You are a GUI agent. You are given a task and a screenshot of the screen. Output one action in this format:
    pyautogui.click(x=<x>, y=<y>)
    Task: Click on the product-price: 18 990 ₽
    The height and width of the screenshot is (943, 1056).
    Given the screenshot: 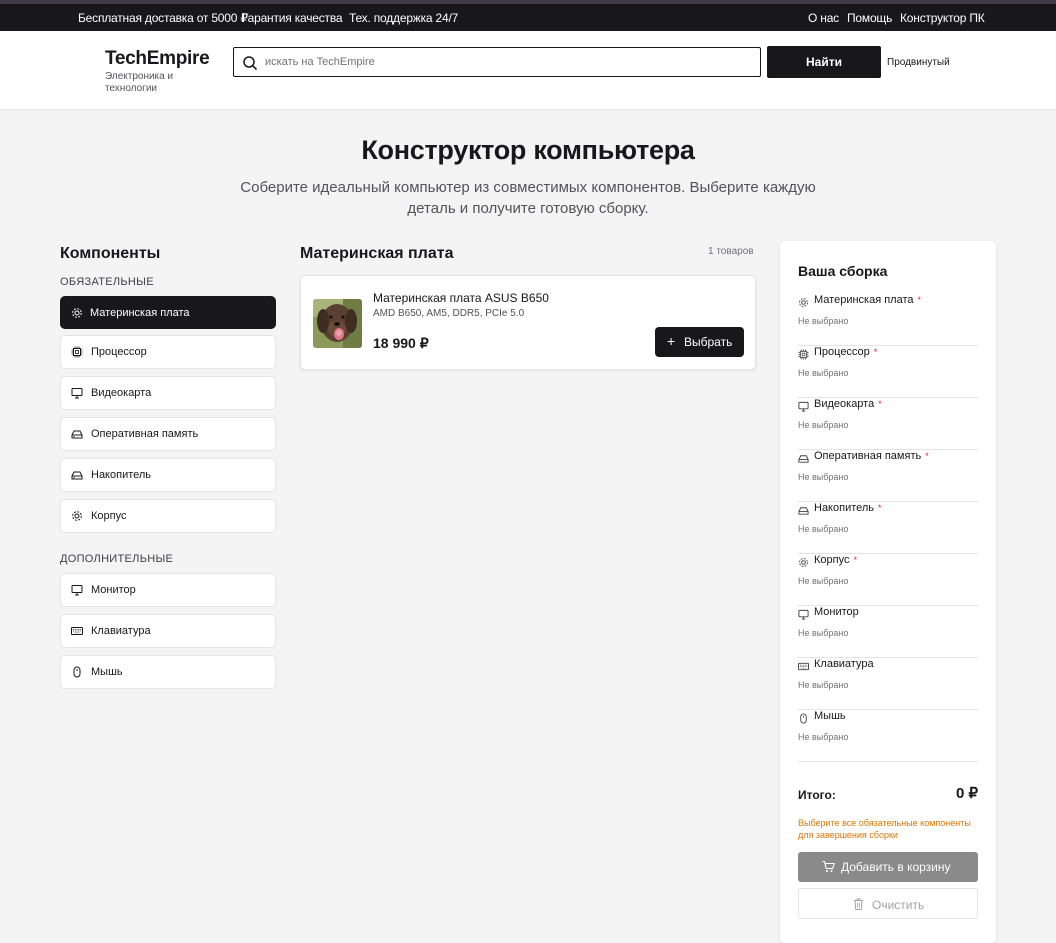 What is the action you would take?
    pyautogui.click(x=401, y=343)
    